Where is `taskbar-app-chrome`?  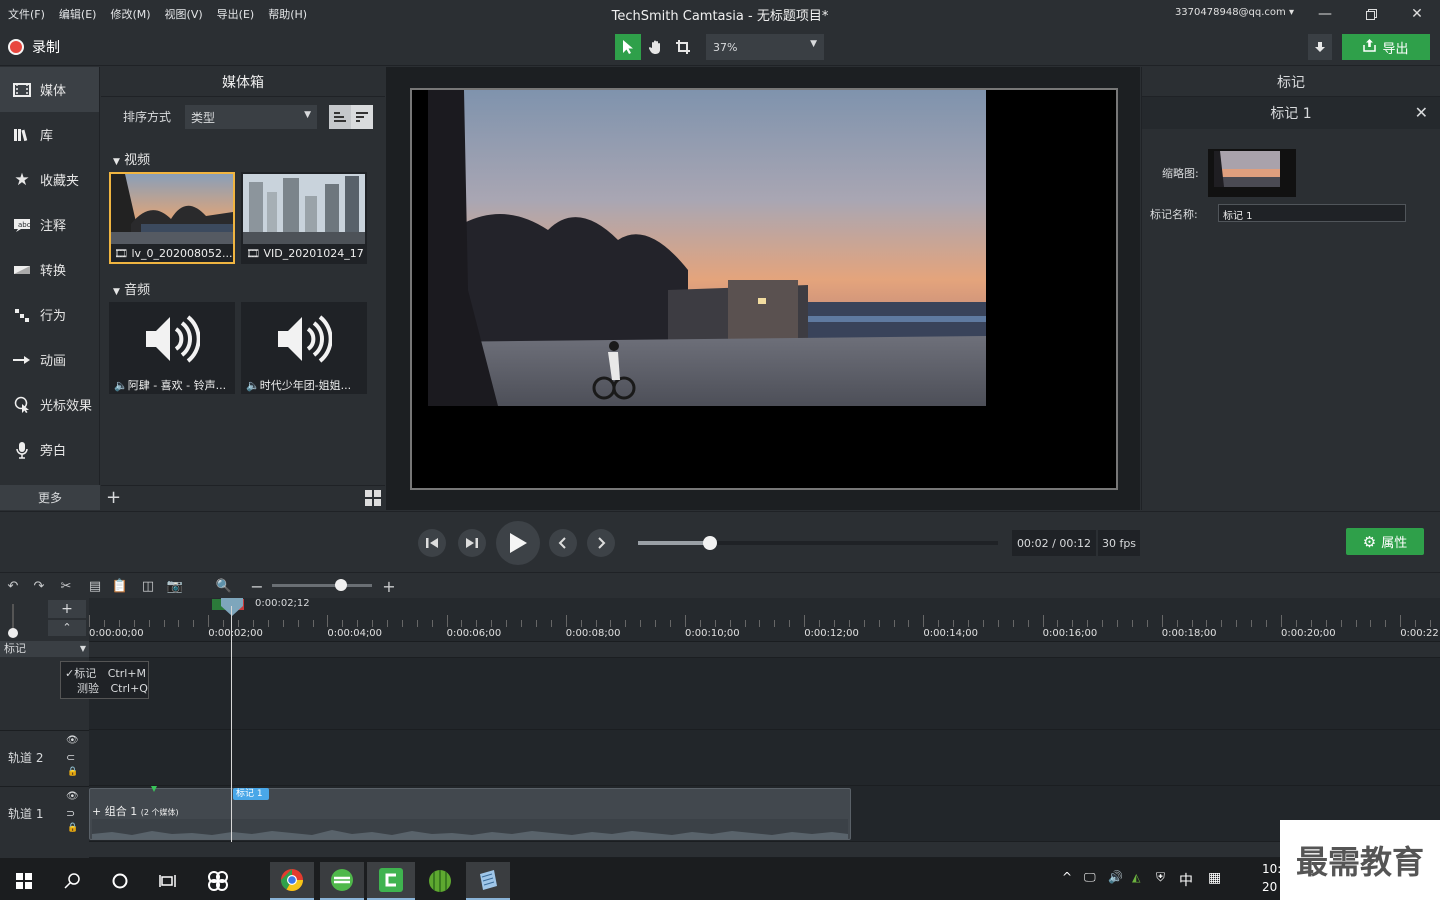
taskbar-app-chrome is located at coordinates (292, 881).